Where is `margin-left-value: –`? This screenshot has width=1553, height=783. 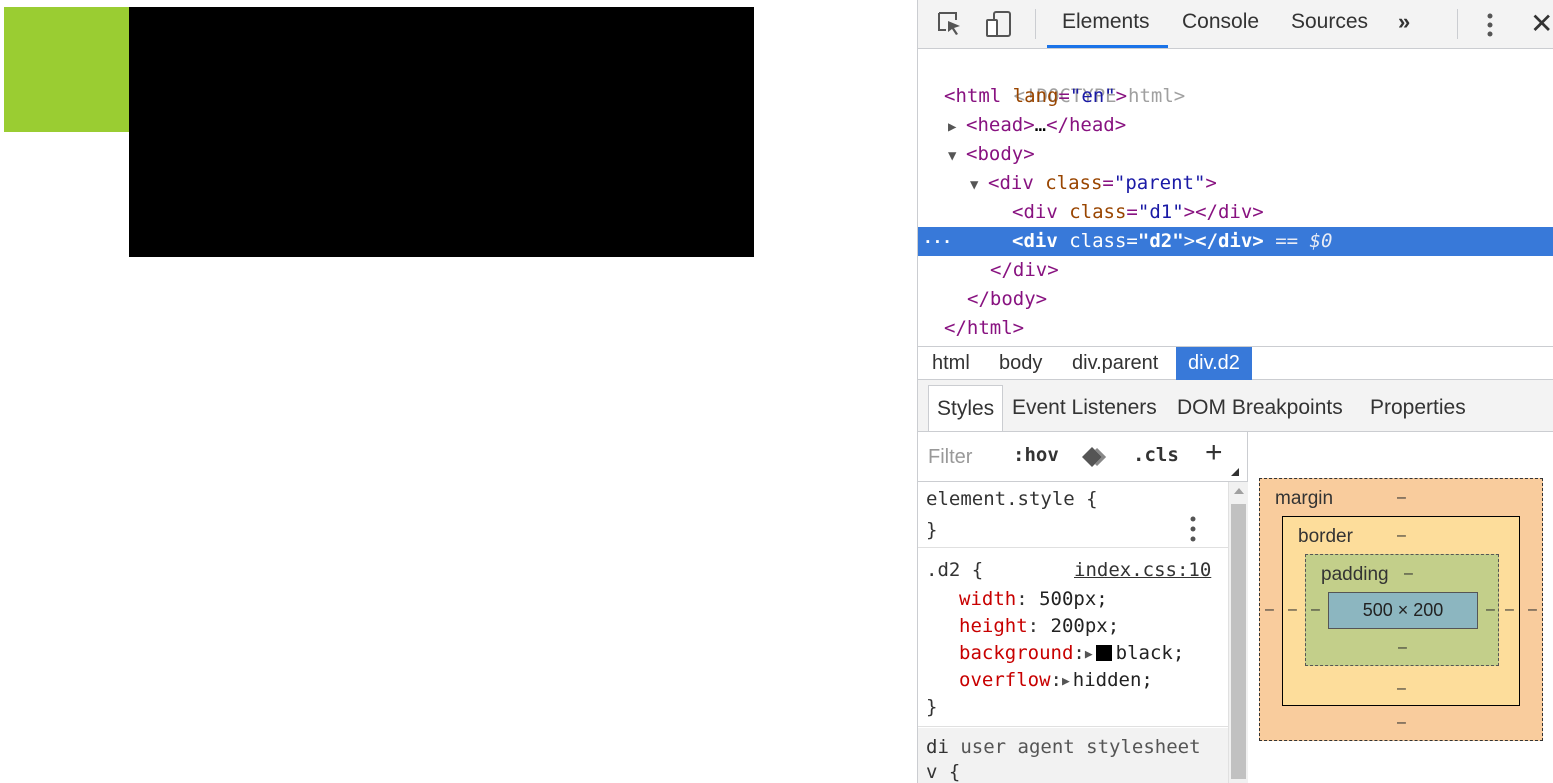
margin-left-value: – is located at coordinates (1269, 610).